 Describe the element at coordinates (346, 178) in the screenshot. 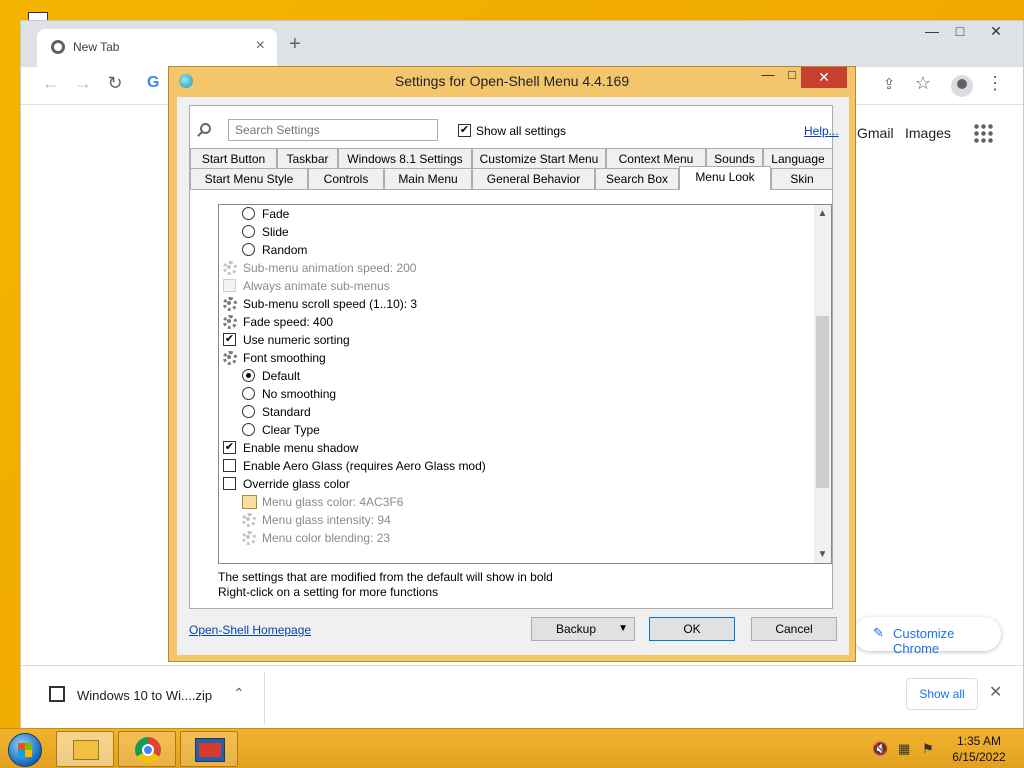

I see `tab-controls: Controls` at that location.